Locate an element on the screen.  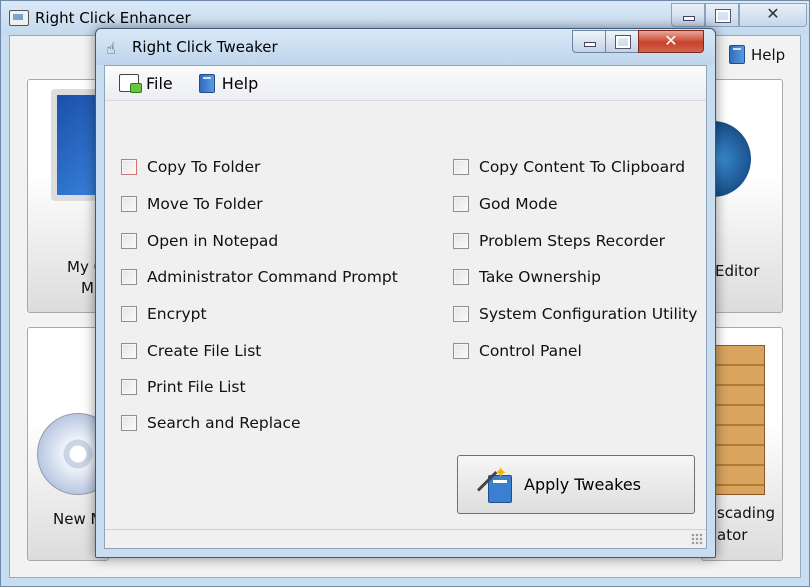
status-bar is located at coordinates (405, 538).